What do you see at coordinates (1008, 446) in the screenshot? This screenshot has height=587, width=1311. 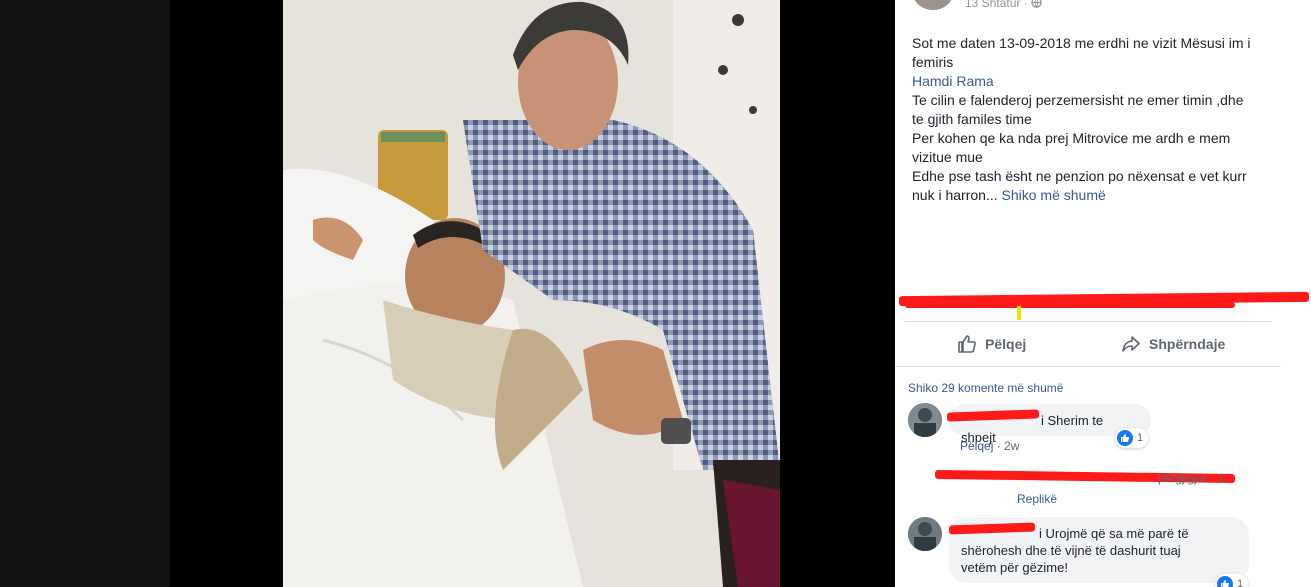 I see `comment-time: · 2w` at bounding box center [1008, 446].